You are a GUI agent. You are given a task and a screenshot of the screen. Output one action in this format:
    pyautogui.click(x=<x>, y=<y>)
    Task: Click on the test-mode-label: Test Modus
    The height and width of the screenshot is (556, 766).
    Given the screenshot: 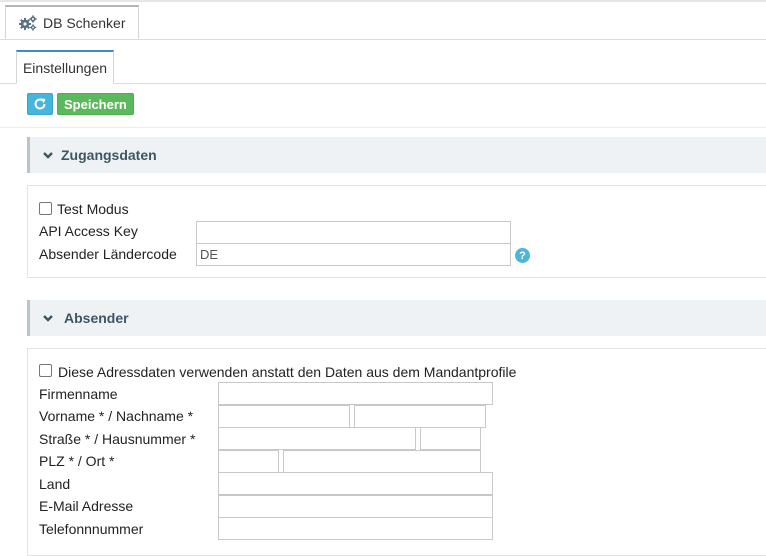 What is the action you would take?
    pyautogui.click(x=93, y=209)
    